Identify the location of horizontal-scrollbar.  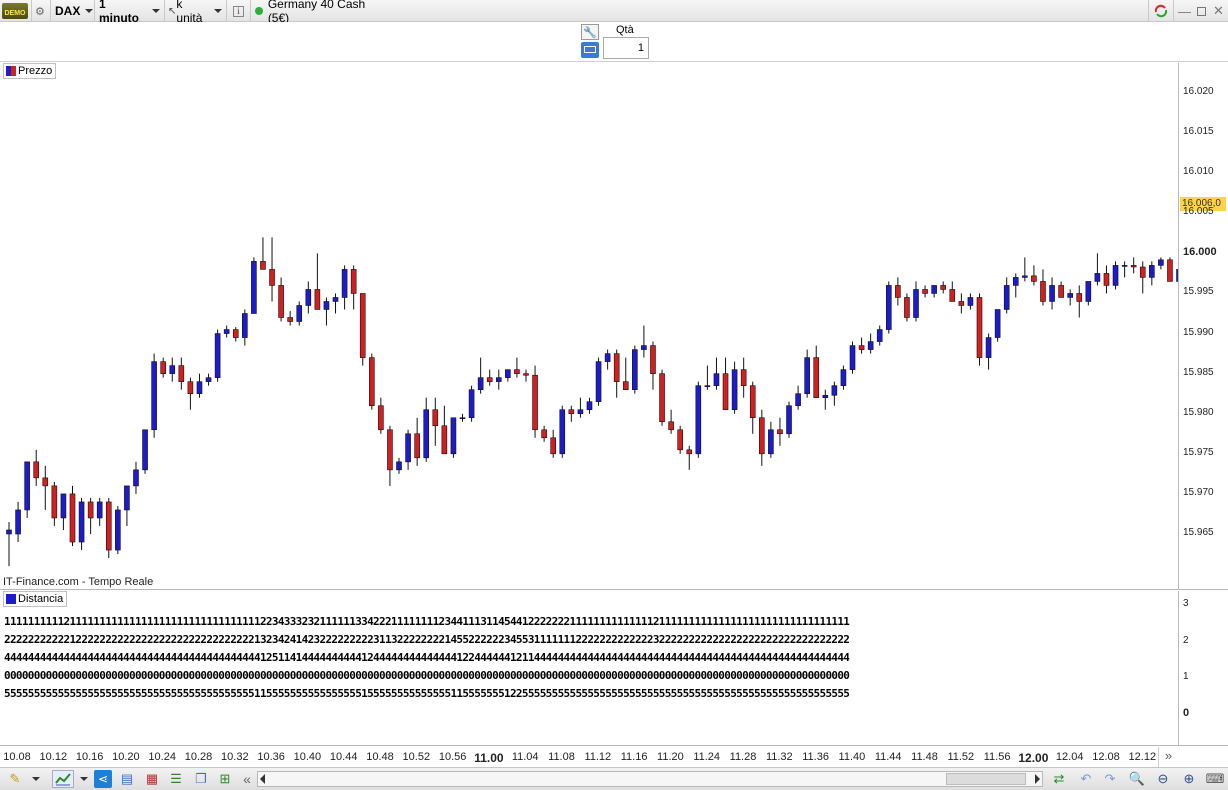
(650, 779).